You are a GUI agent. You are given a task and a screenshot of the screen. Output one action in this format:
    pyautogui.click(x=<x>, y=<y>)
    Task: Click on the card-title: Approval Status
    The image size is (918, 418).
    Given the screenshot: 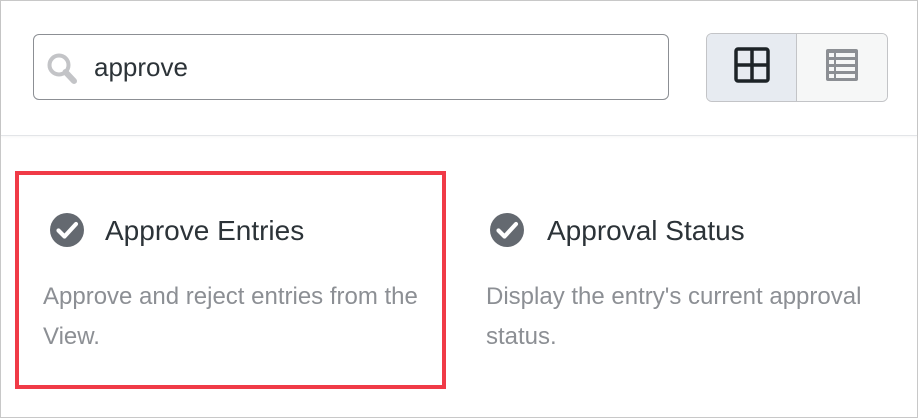 What is the action you would take?
    pyautogui.click(x=646, y=230)
    